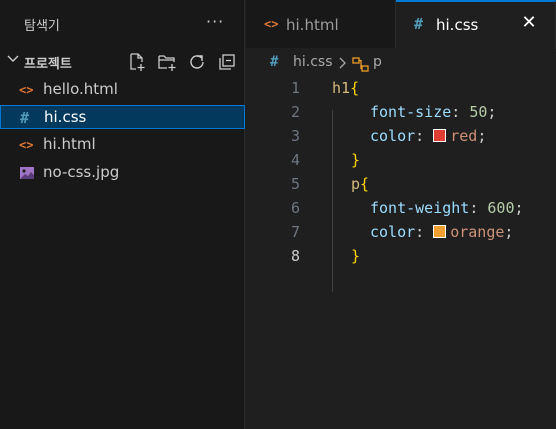 This screenshot has width=556, height=429. Describe the element at coordinates (428, 136) in the screenshot. I see `code-text: color: red;` at that location.